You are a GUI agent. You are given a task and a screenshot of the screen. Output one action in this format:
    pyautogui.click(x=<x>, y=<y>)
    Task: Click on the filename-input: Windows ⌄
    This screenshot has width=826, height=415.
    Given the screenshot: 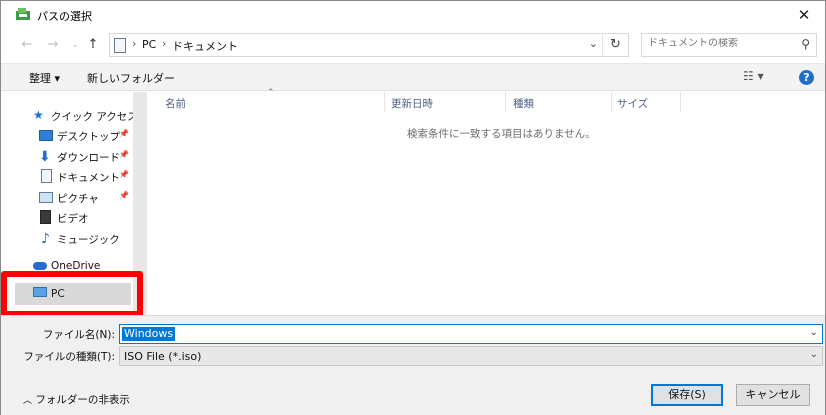 What is the action you would take?
    pyautogui.click(x=471, y=334)
    